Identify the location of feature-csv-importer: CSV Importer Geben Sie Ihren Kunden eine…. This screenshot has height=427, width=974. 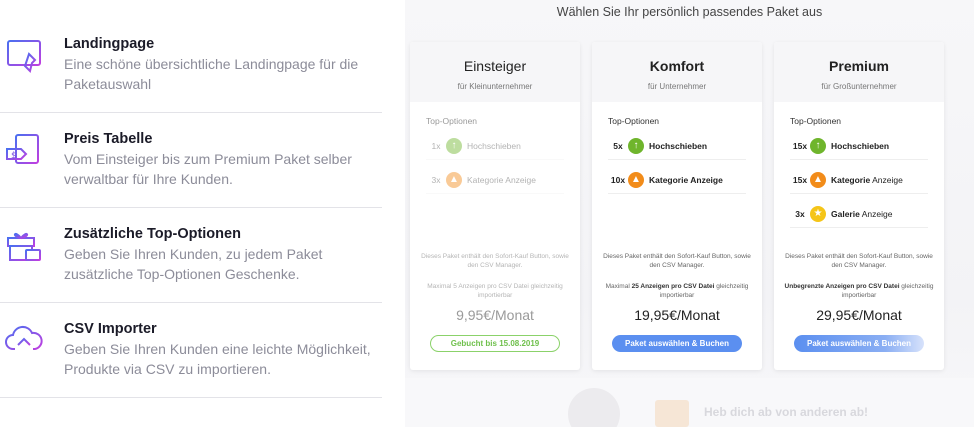
(191, 350).